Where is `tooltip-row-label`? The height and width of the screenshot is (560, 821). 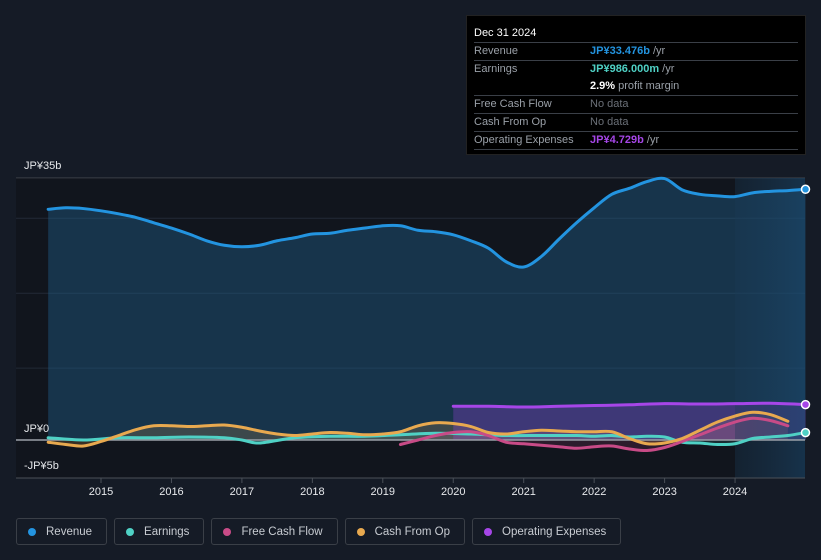
tooltip-row-label is located at coordinates (532, 86).